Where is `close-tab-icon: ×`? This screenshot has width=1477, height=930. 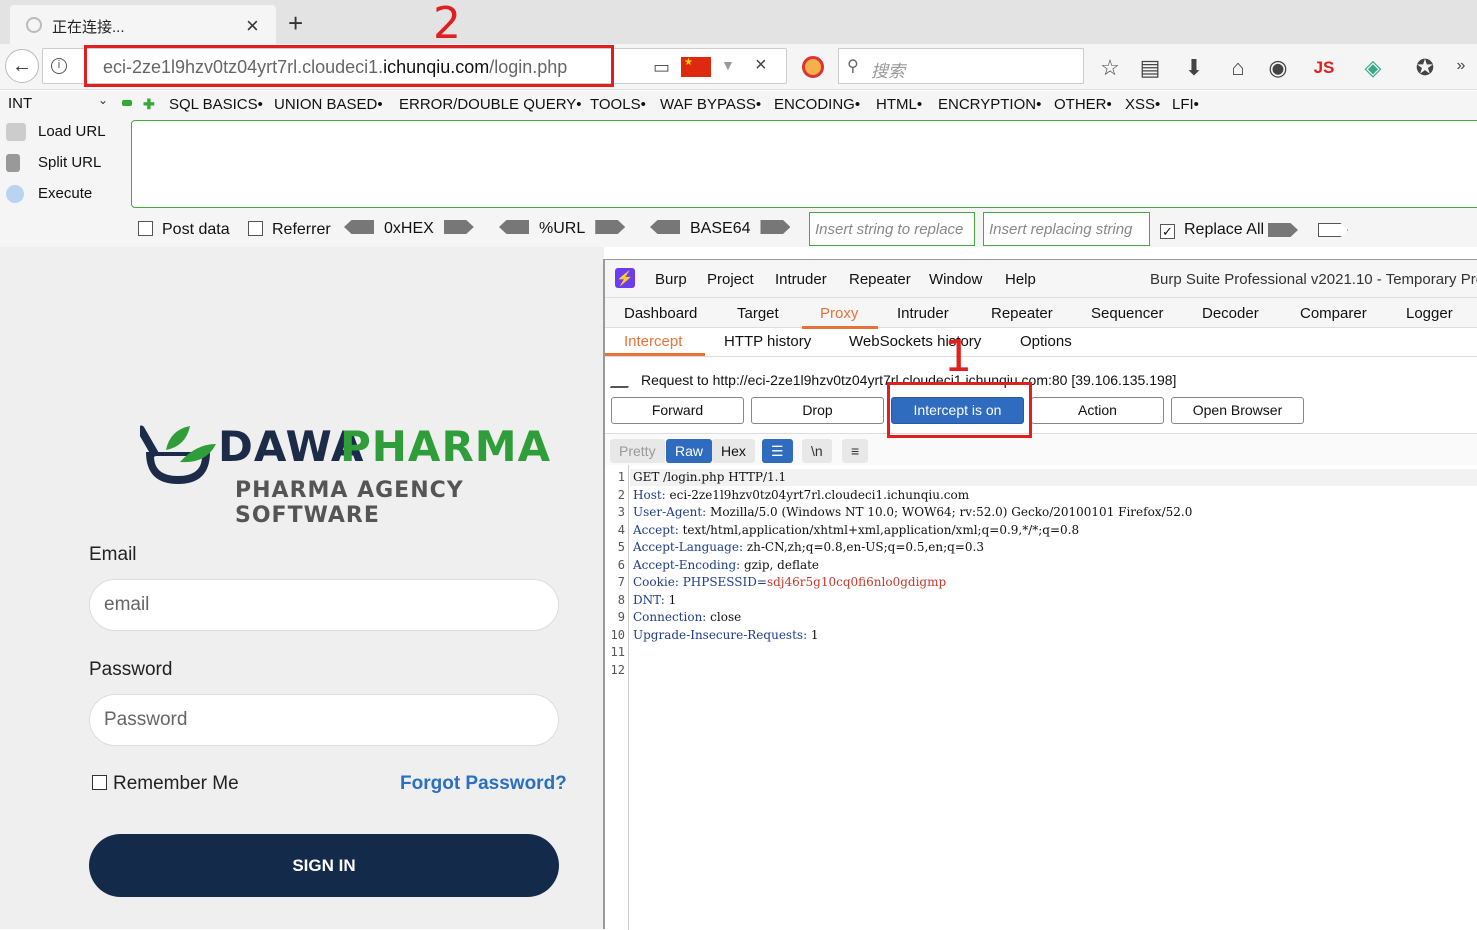
close-tab-icon: × is located at coordinates (252, 26).